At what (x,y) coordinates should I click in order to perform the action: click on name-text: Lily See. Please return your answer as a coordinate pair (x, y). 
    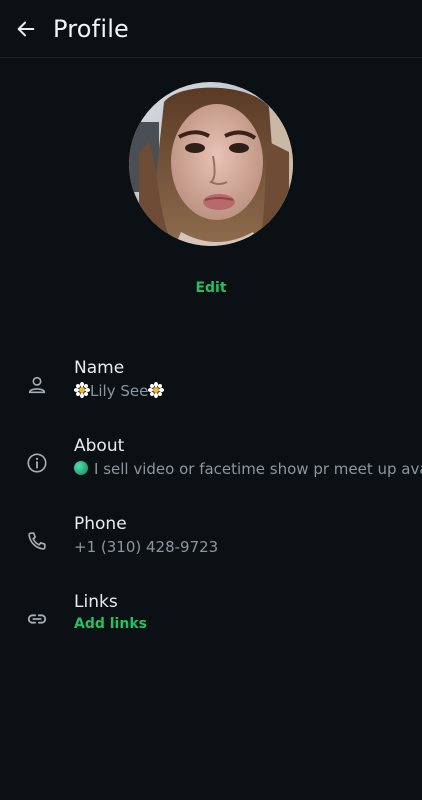
    Looking at the image, I should click on (119, 391).